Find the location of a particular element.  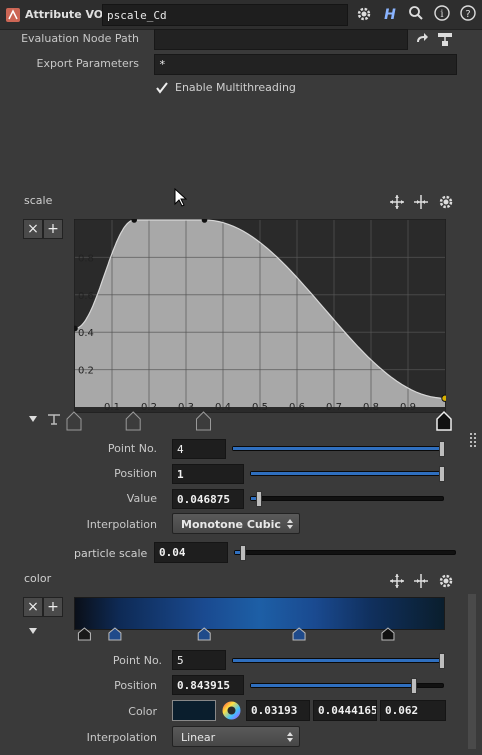

color-swatch is located at coordinates (194, 710).